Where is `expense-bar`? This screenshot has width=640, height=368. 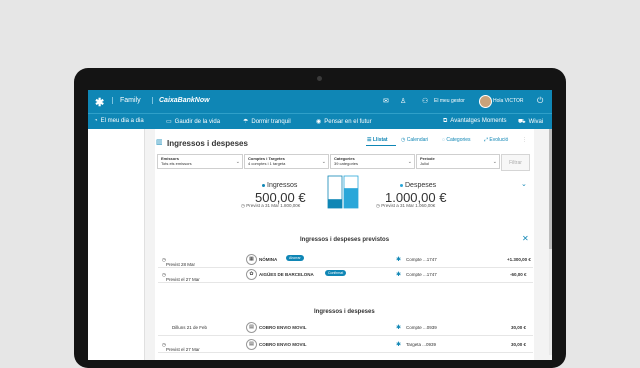 expense-bar is located at coordinates (351, 198).